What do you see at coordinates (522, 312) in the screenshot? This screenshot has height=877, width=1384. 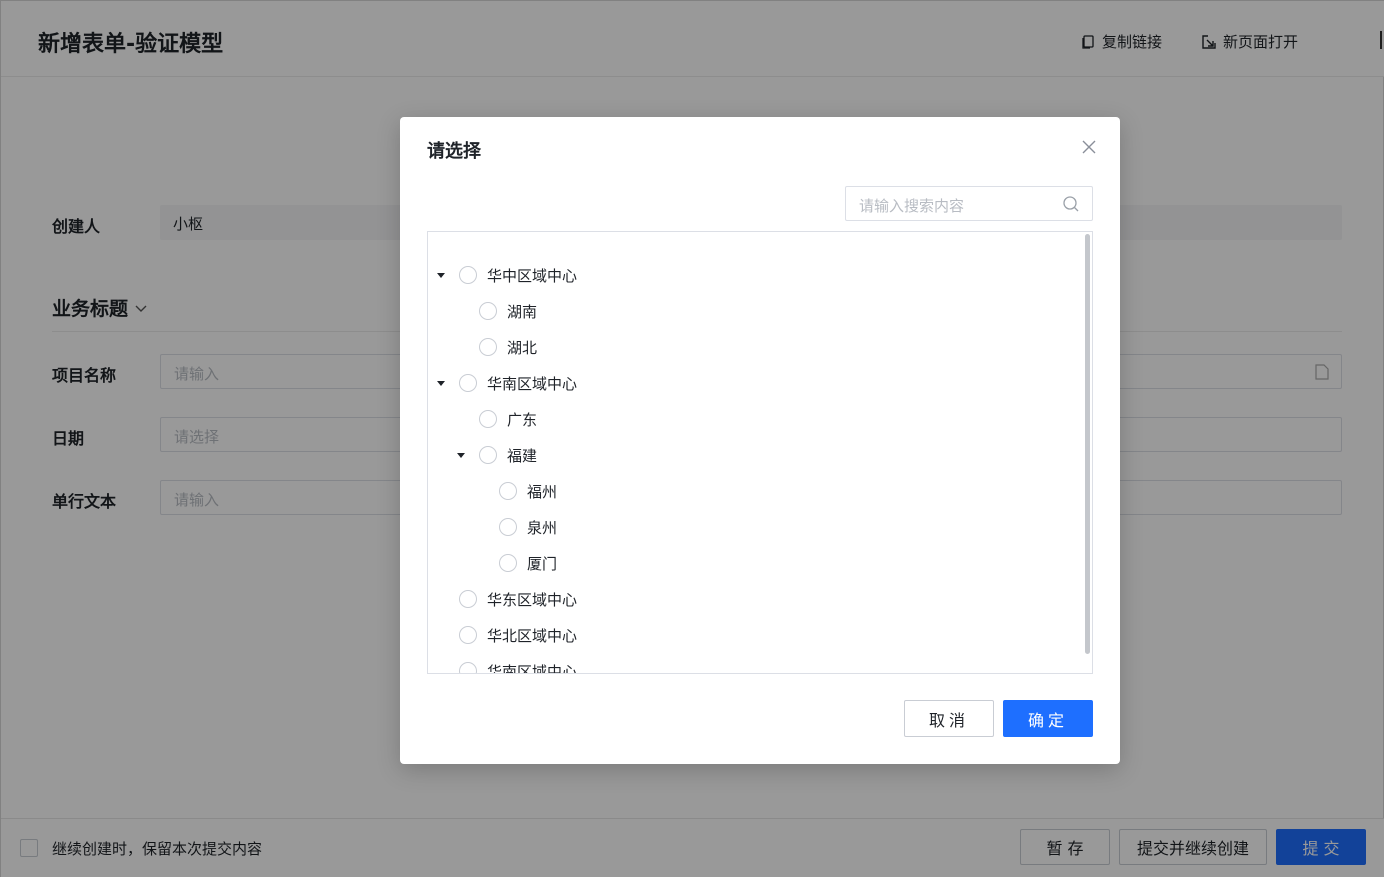 I see `tree-node-label: 湖南` at bounding box center [522, 312].